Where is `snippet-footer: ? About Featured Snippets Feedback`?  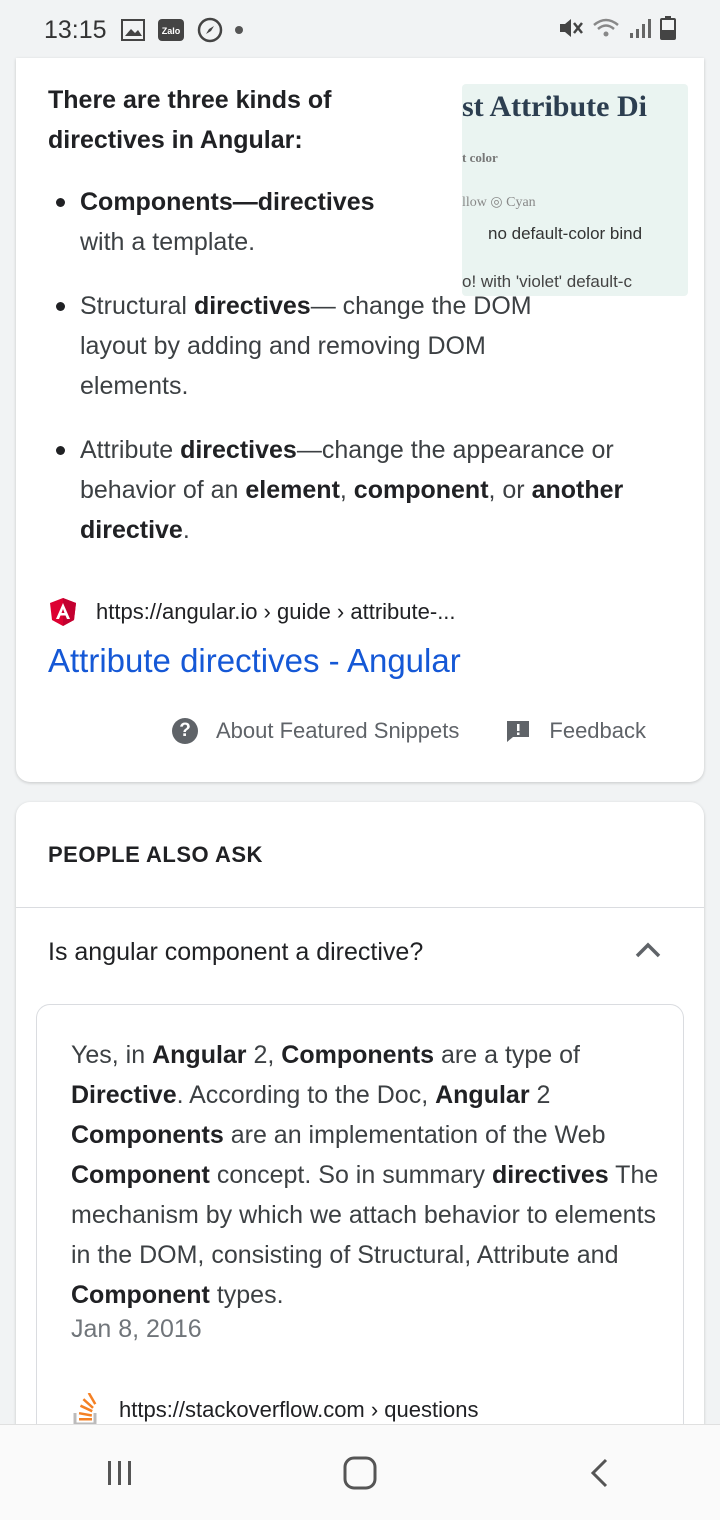
snippet-footer: ? About Featured Snippets Feedback is located at coordinates (409, 731).